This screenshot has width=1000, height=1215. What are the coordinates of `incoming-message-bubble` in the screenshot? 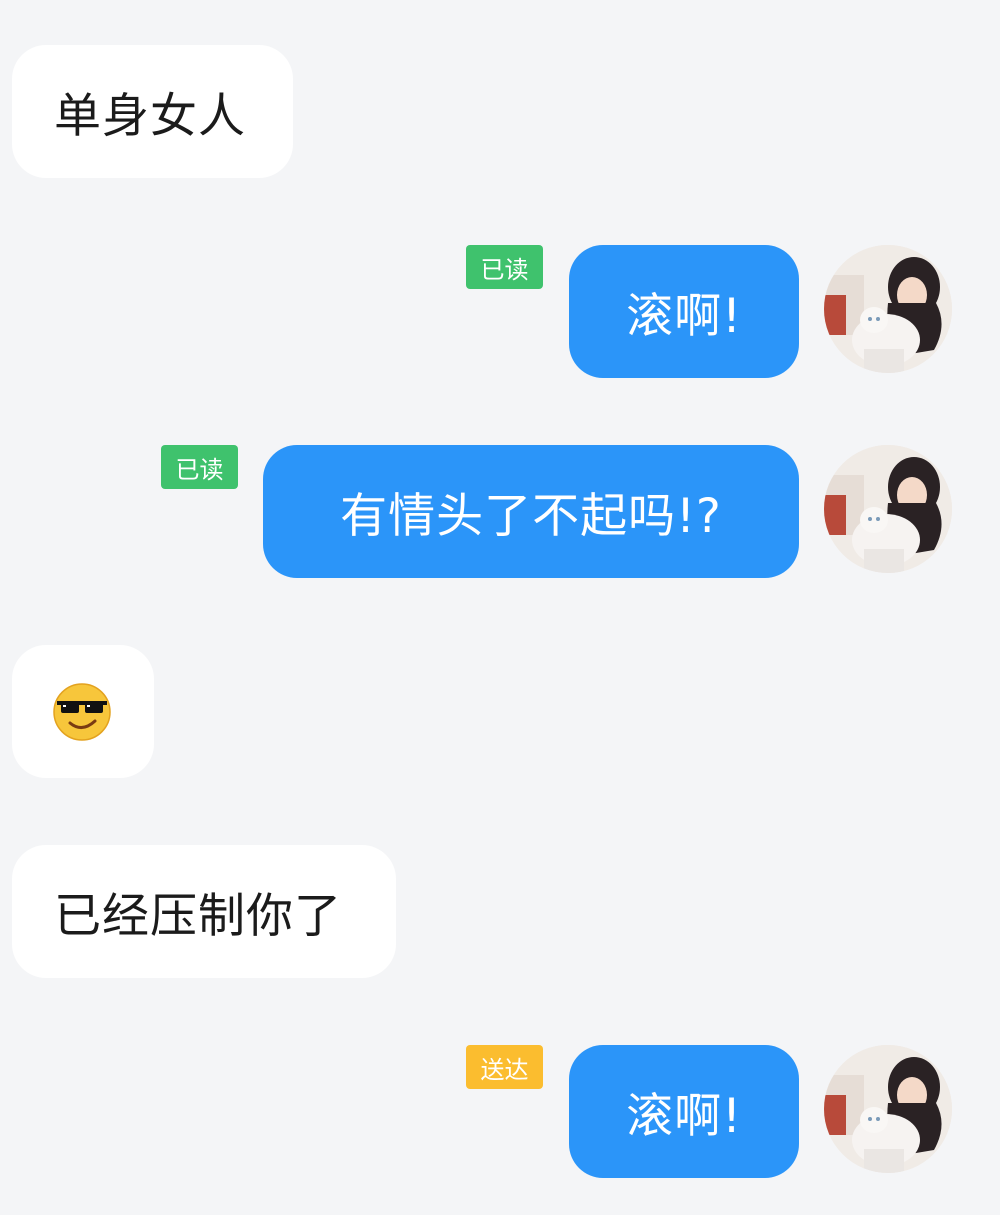 It's located at (83, 711).